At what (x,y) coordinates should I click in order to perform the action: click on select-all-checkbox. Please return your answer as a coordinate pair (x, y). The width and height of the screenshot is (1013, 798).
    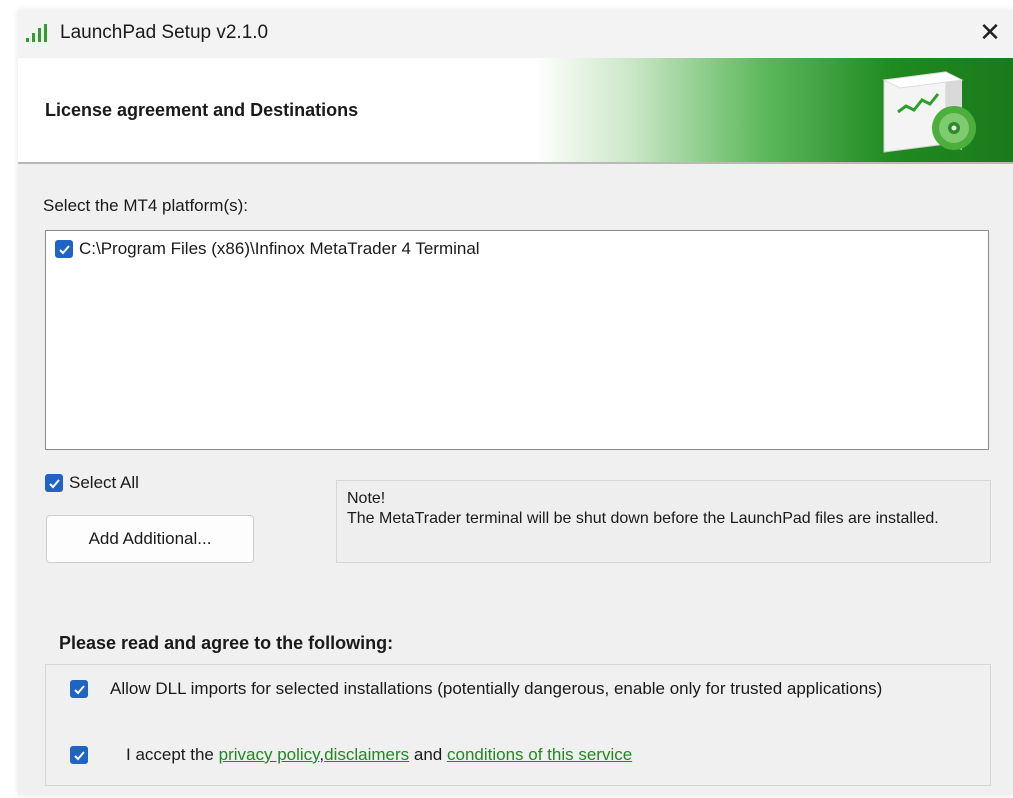
    Looking at the image, I should click on (54, 483).